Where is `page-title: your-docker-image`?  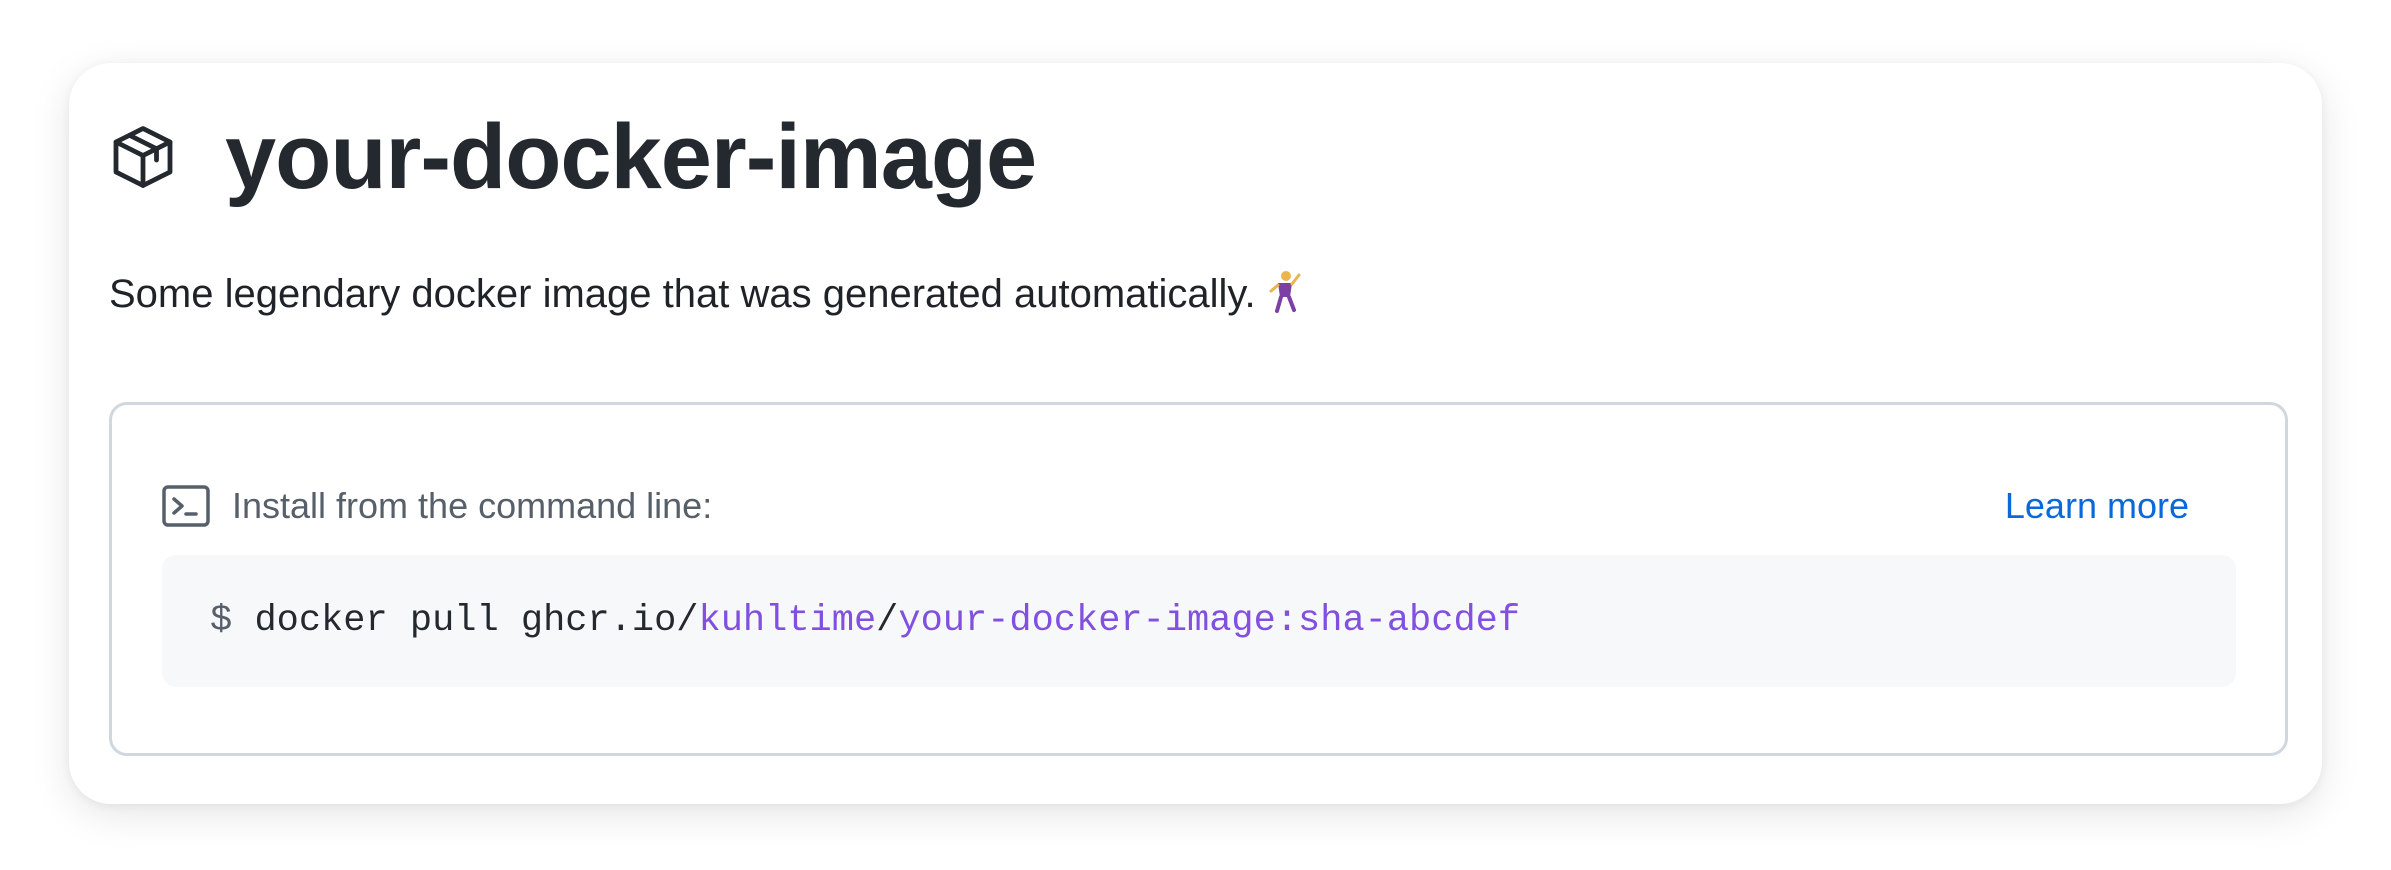
page-title: your-docker-image is located at coordinates (631, 157).